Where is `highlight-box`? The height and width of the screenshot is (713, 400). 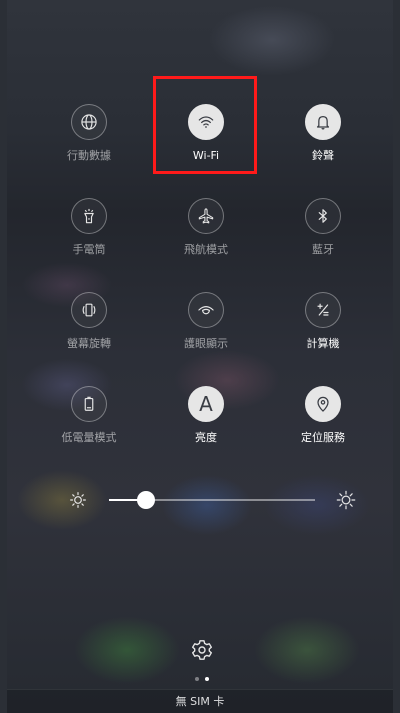 highlight-box is located at coordinates (205, 125).